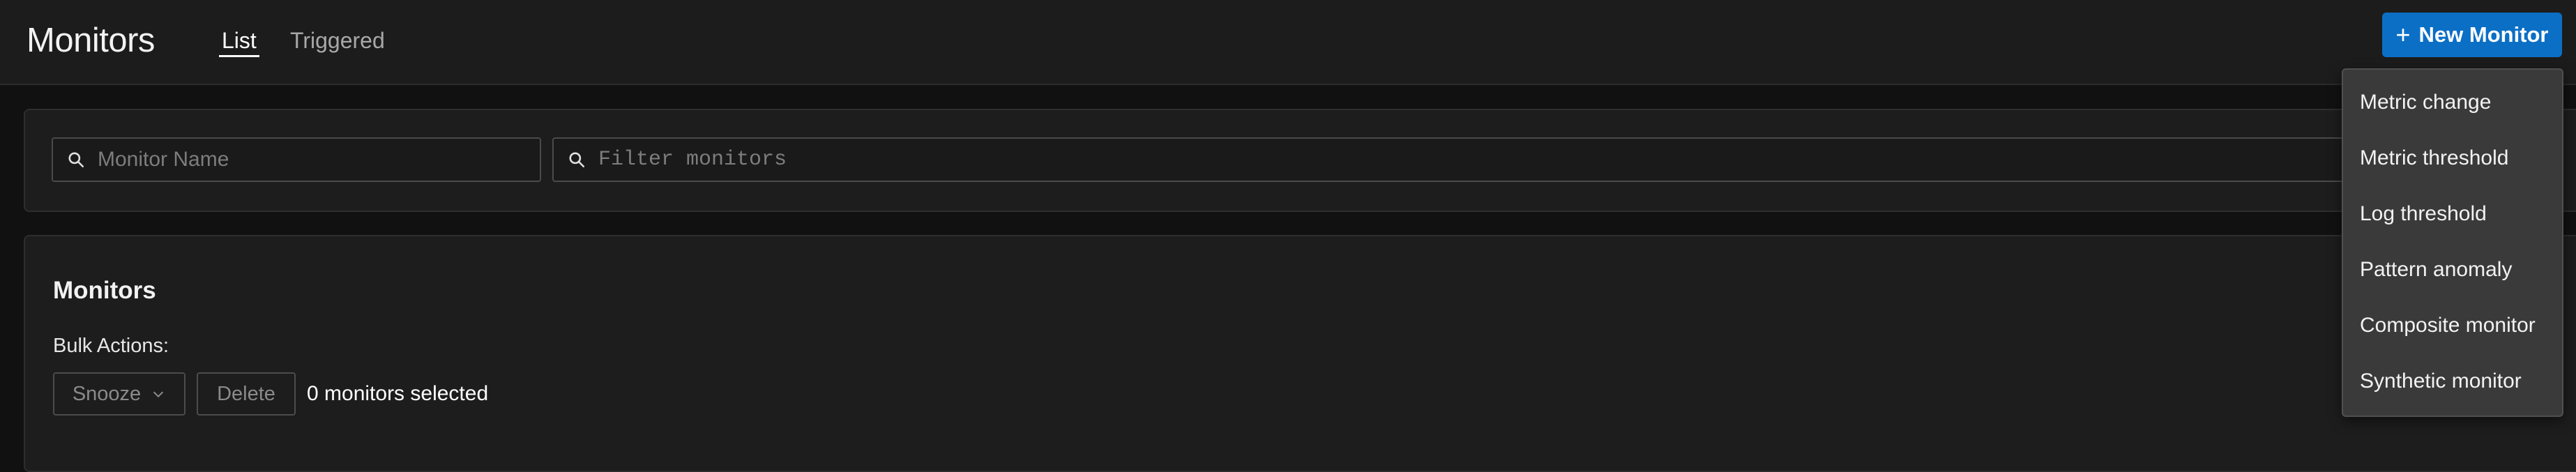 The width and height of the screenshot is (2576, 472). What do you see at coordinates (2403, 35) in the screenshot?
I see `plus-icon: +` at bounding box center [2403, 35].